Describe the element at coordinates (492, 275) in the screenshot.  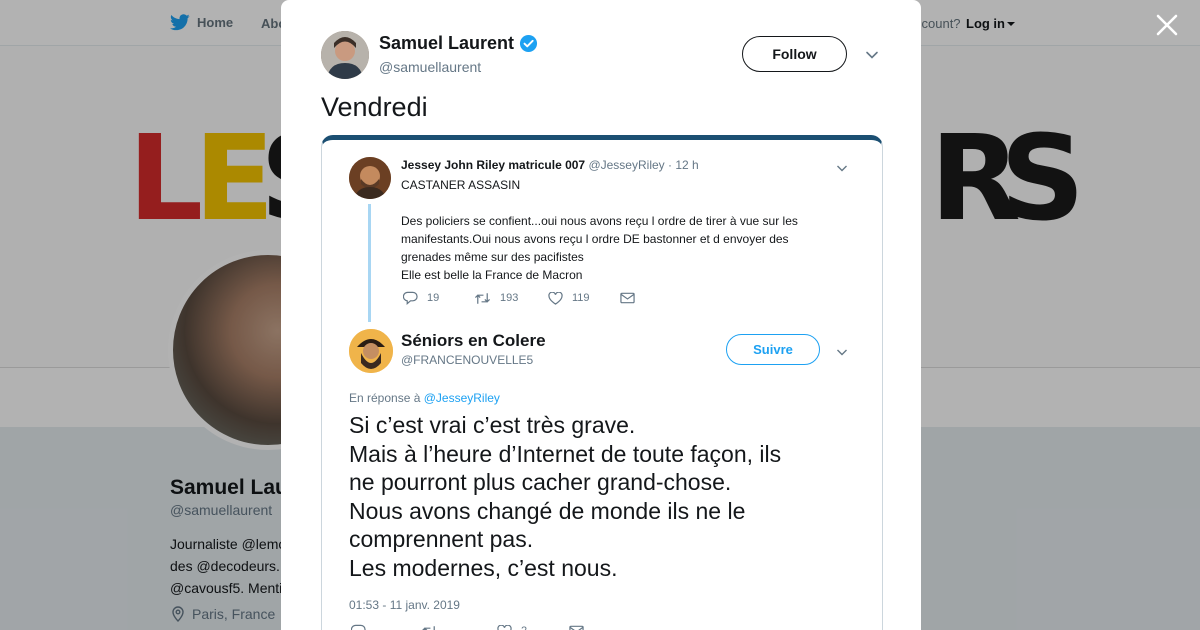
I see `quoted-tweet-line: Elle est belle la France de Macron` at that location.